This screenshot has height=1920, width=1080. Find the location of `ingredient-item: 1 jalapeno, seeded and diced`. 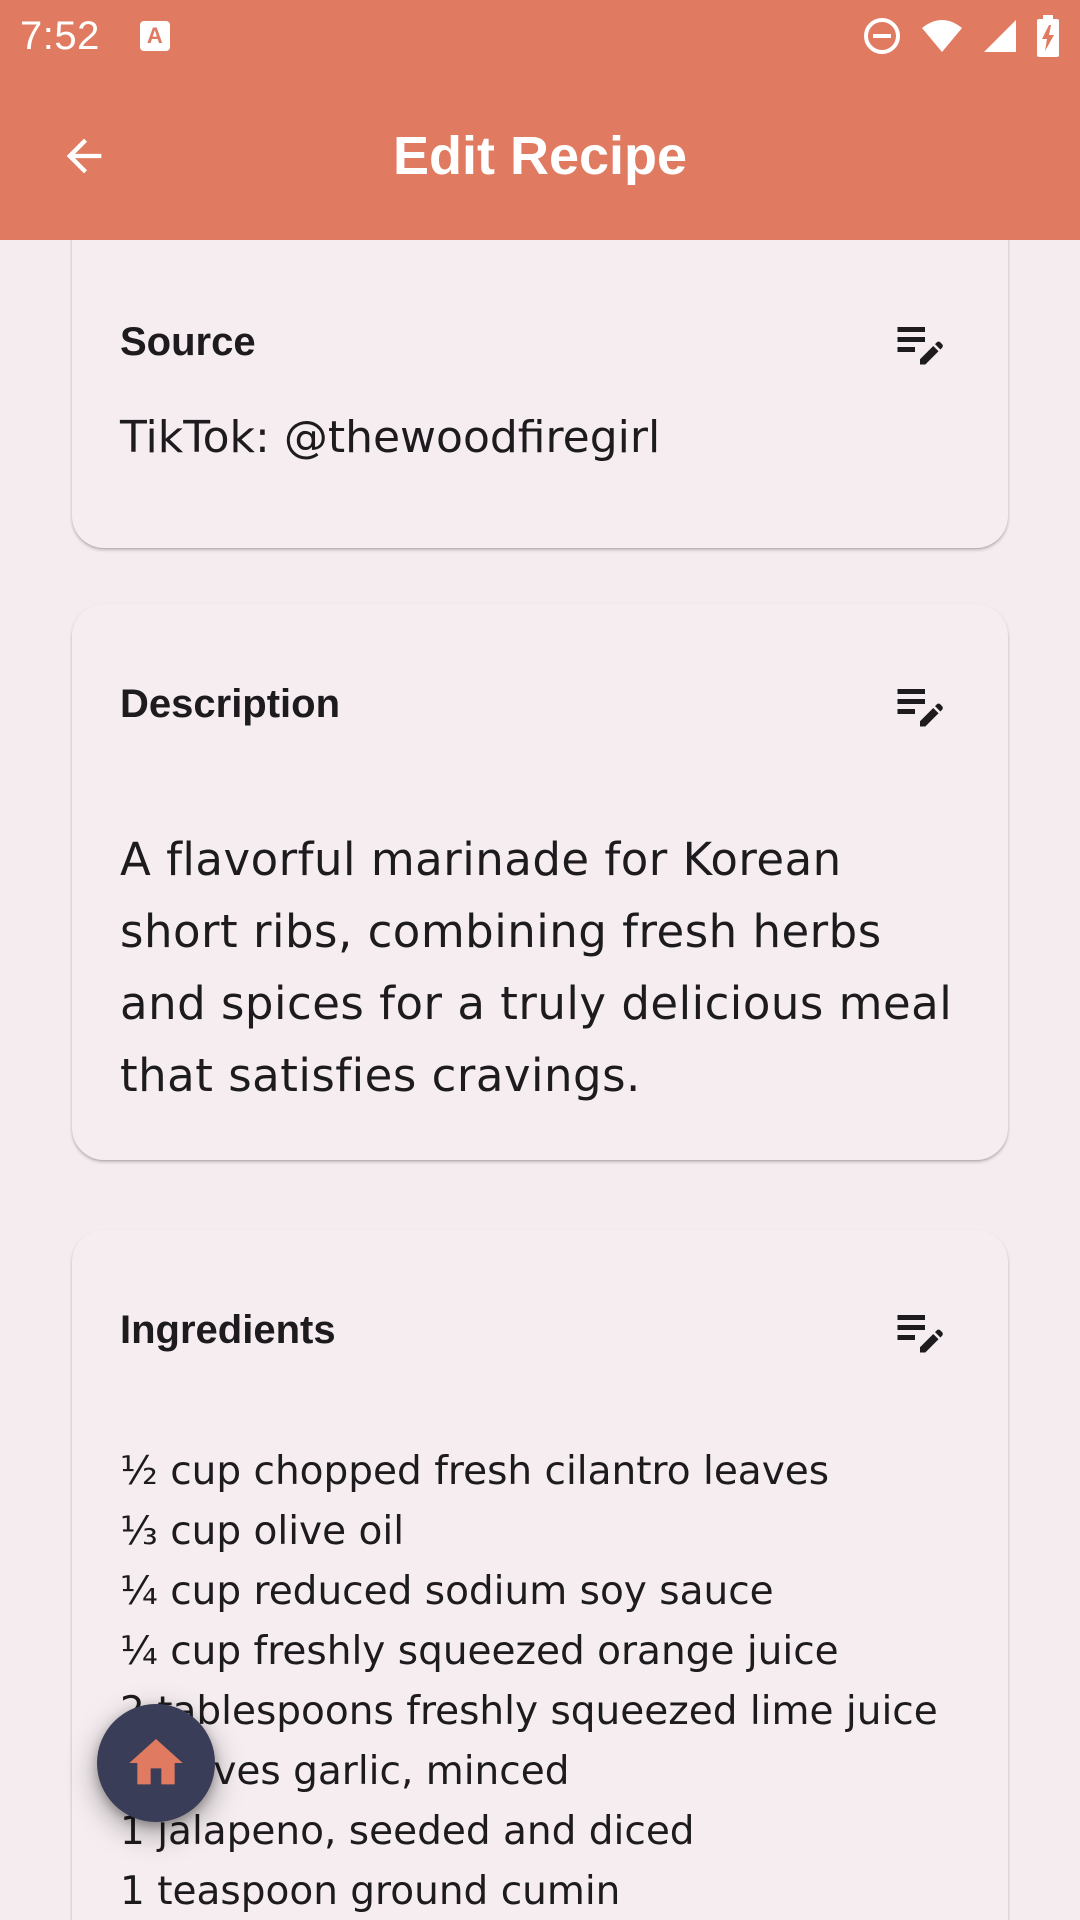

ingredient-item: 1 jalapeno, seeded and diced is located at coordinates (407, 1831).